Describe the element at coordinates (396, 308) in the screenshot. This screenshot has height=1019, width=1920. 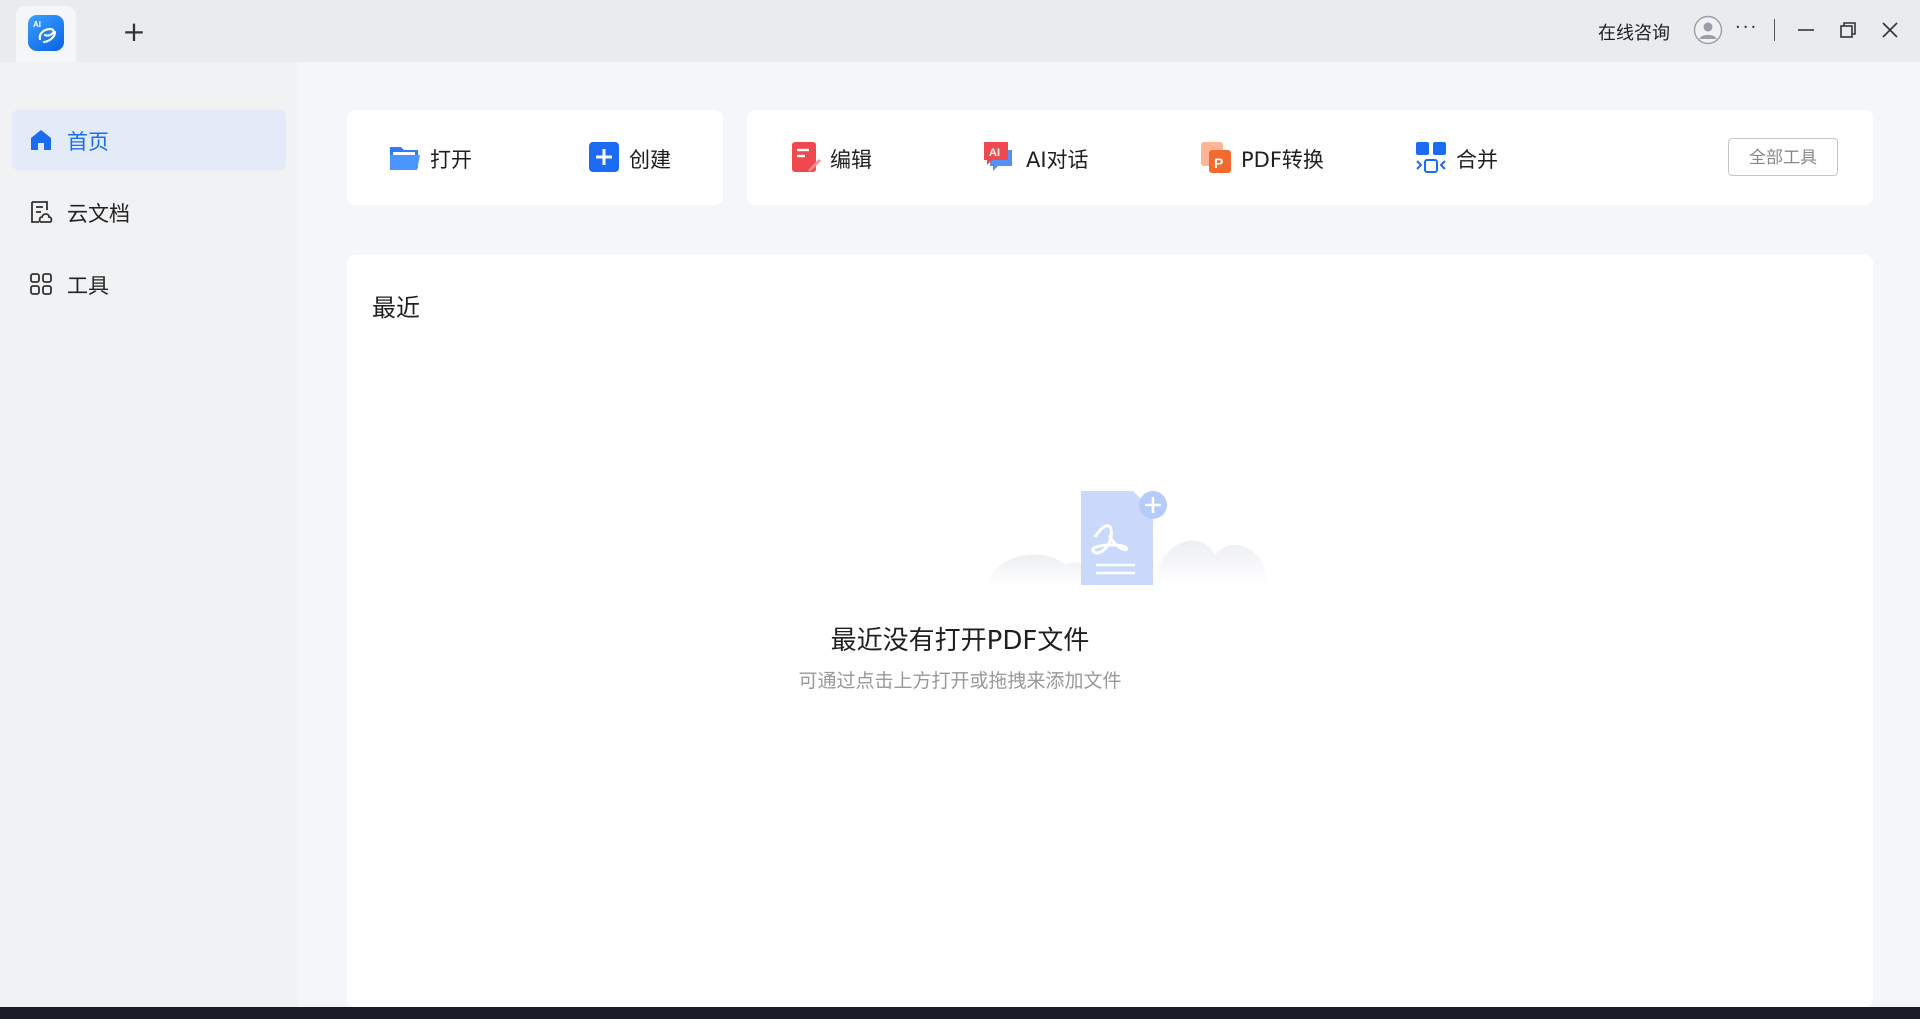
I see `recent-title: 最近` at that location.